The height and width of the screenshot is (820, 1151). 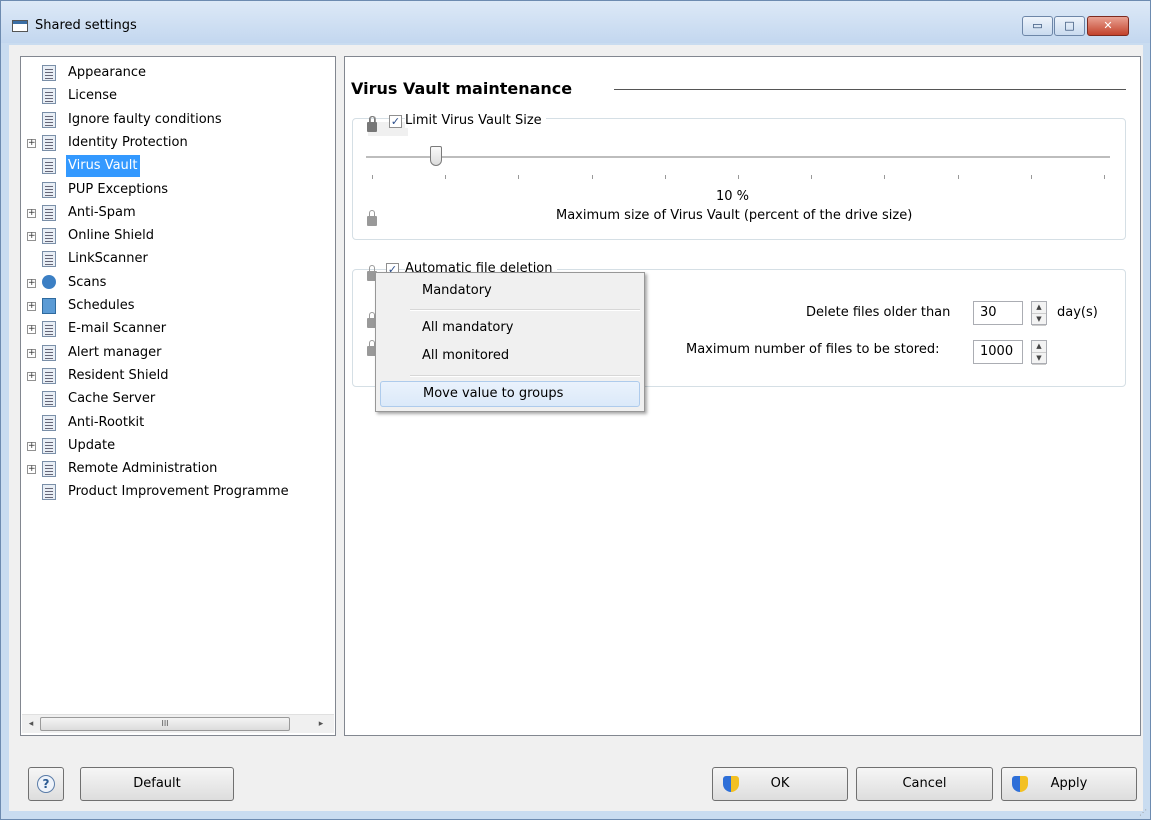 I want to click on tree-item: Cache Server, so click(x=178, y=399).